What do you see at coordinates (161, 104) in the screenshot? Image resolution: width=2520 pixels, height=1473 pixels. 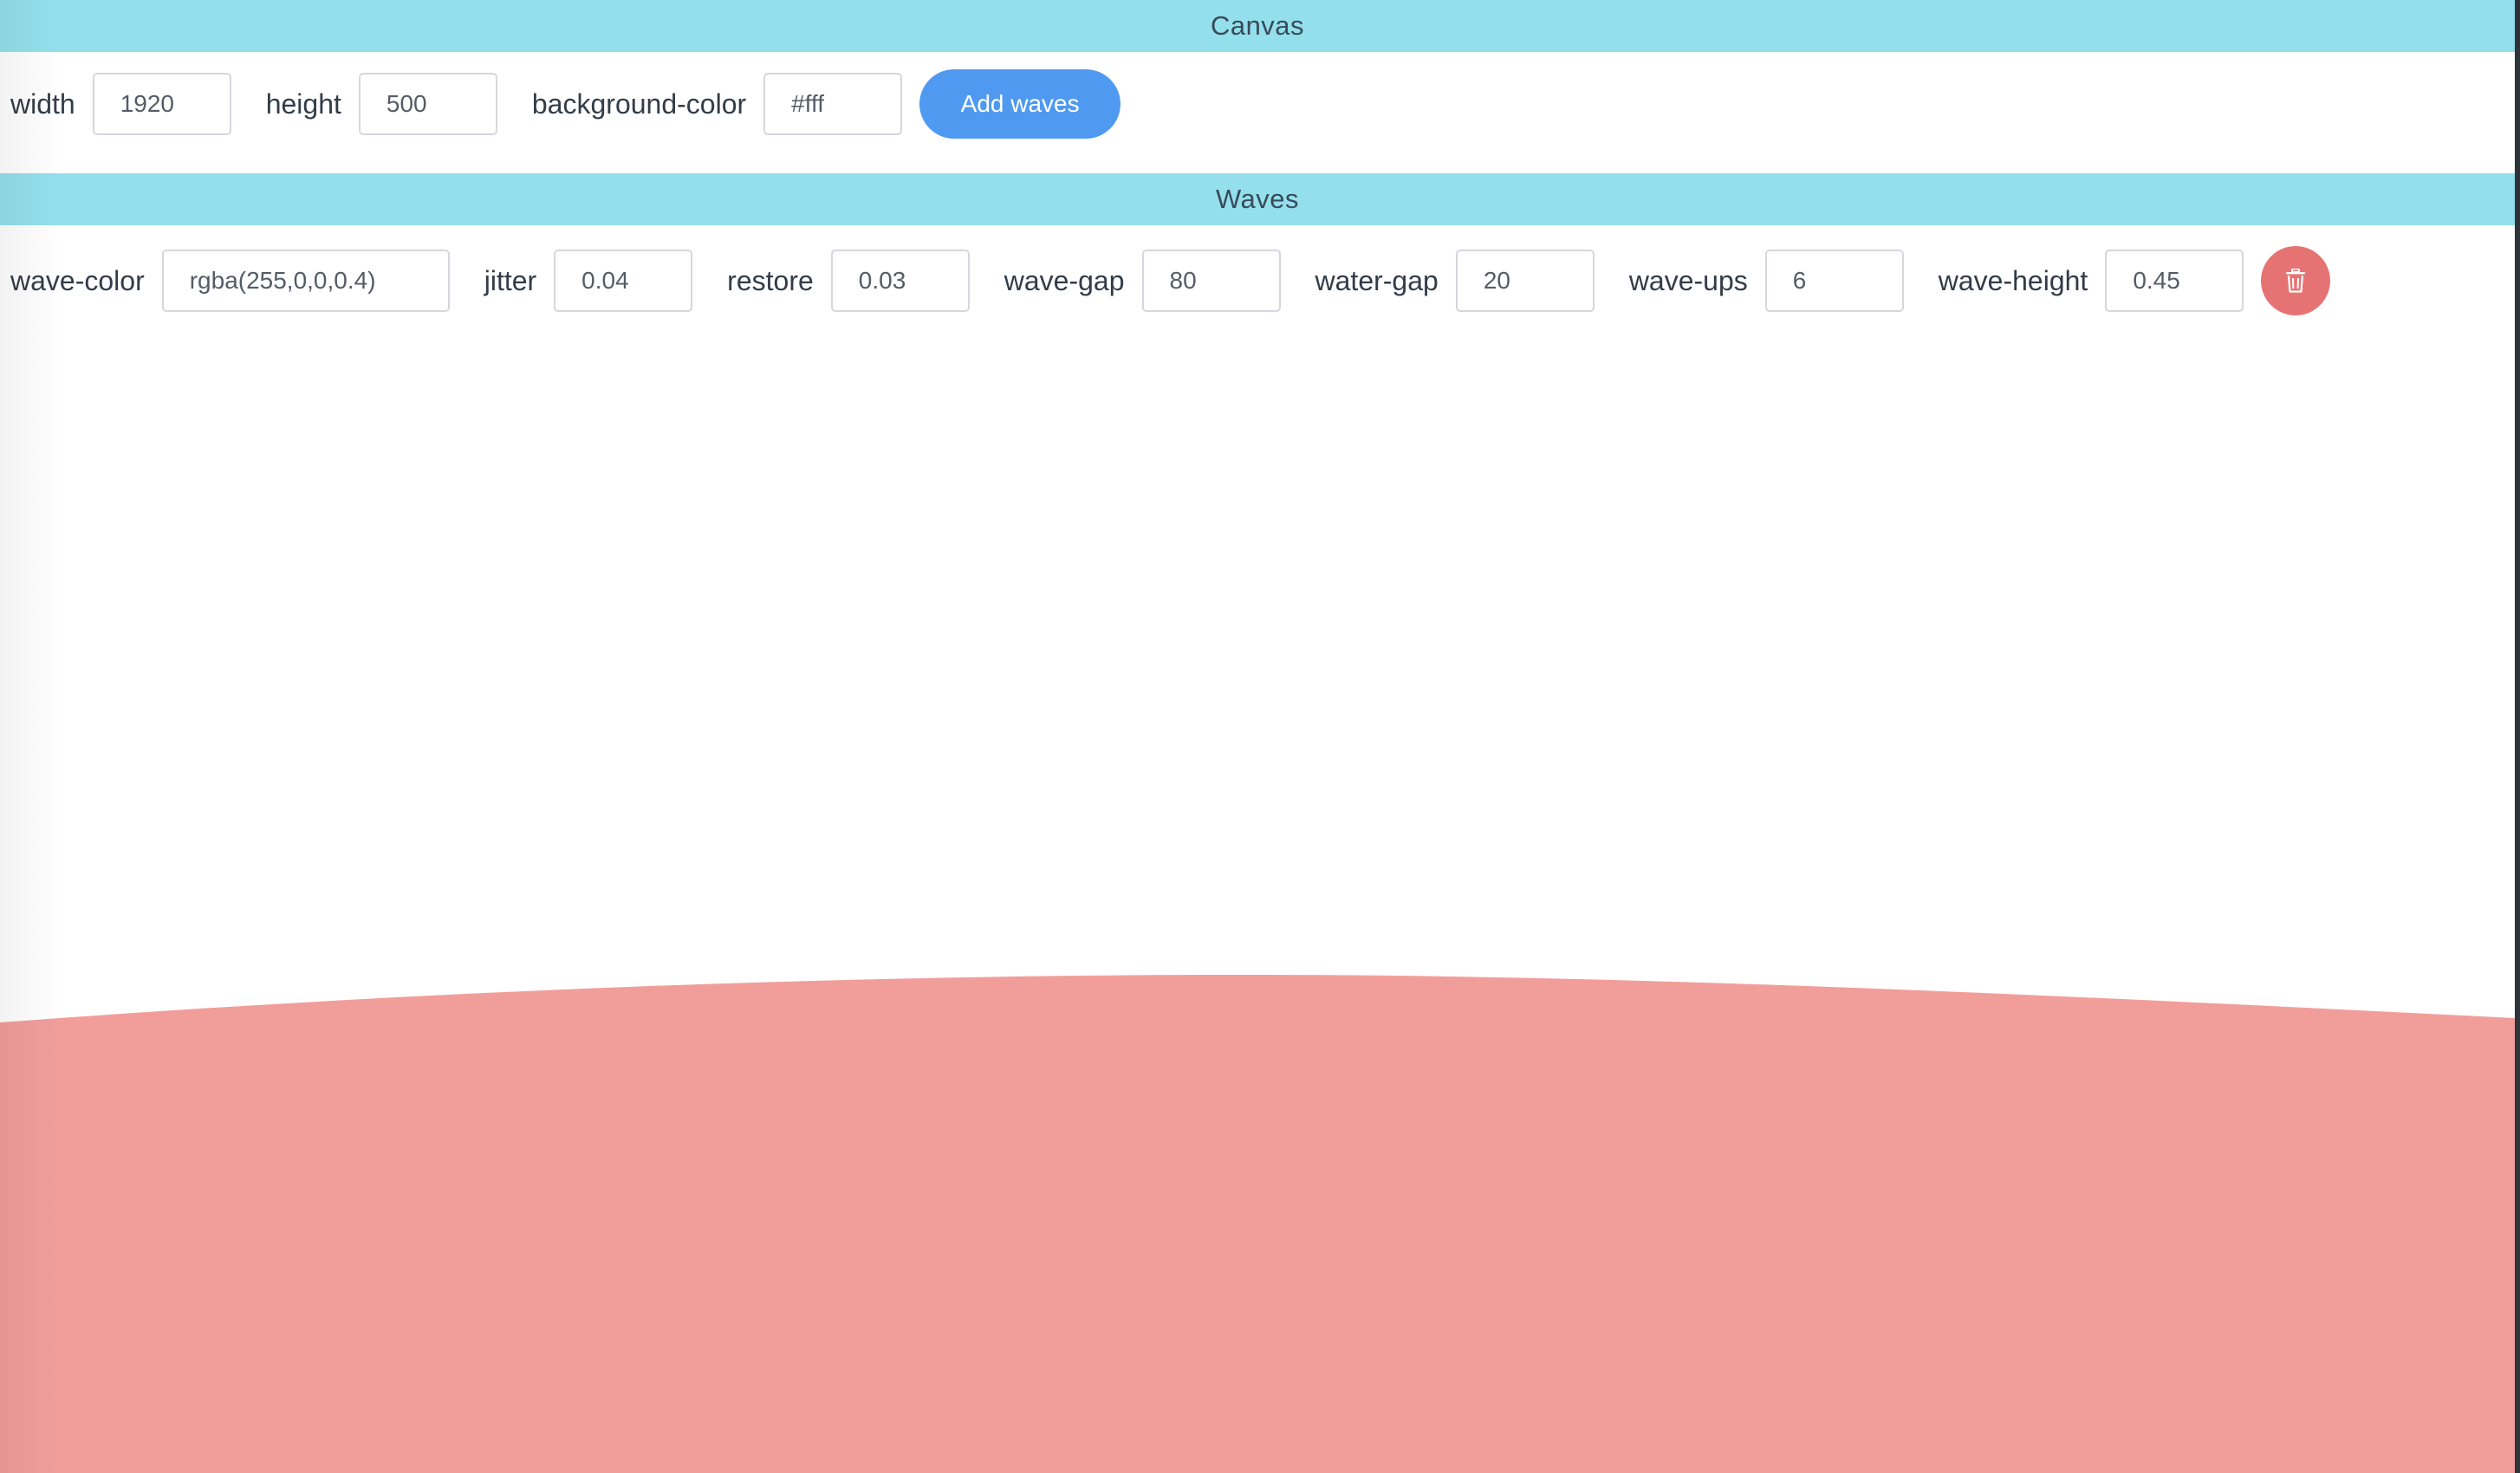 I see `width-input` at bounding box center [161, 104].